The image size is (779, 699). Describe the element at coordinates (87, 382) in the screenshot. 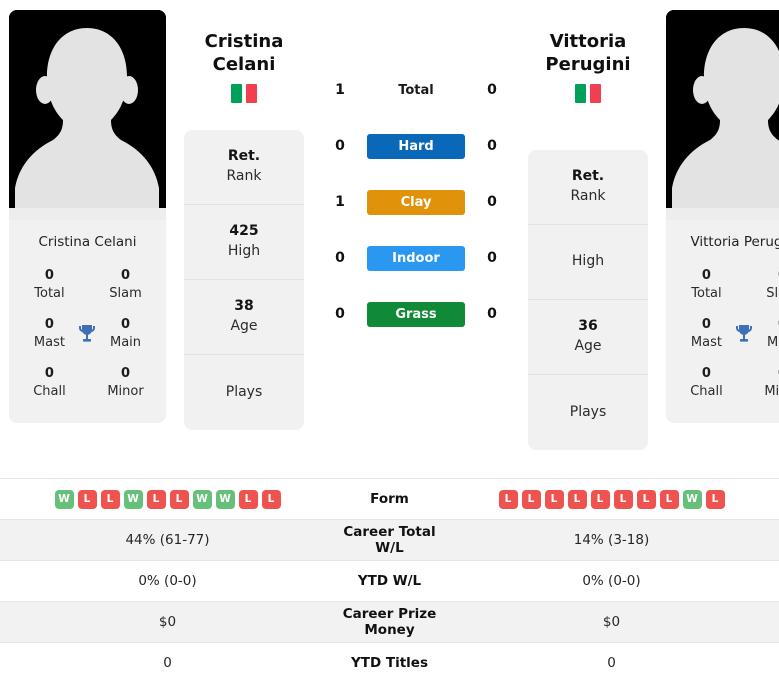

I see `left-honour-row-3: 0 Chall 0 Minor` at that location.